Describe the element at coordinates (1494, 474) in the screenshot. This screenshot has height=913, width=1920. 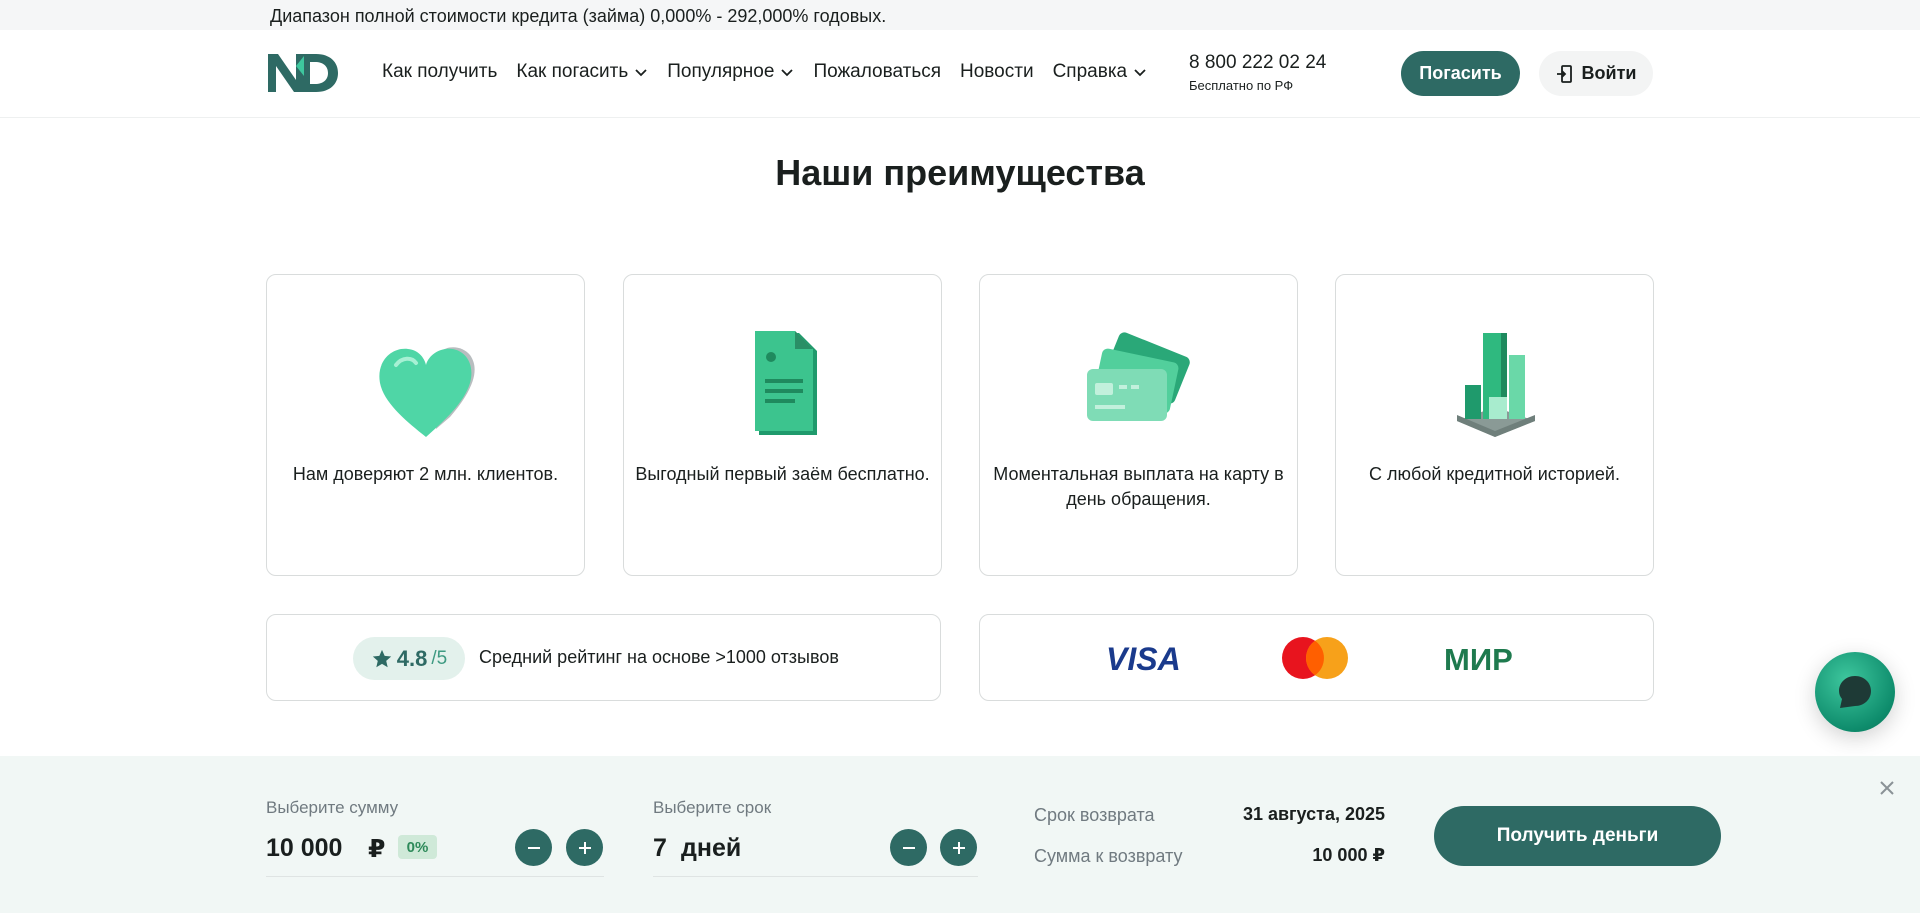
I see `advantage-text: С любой кредитной историей.` at that location.